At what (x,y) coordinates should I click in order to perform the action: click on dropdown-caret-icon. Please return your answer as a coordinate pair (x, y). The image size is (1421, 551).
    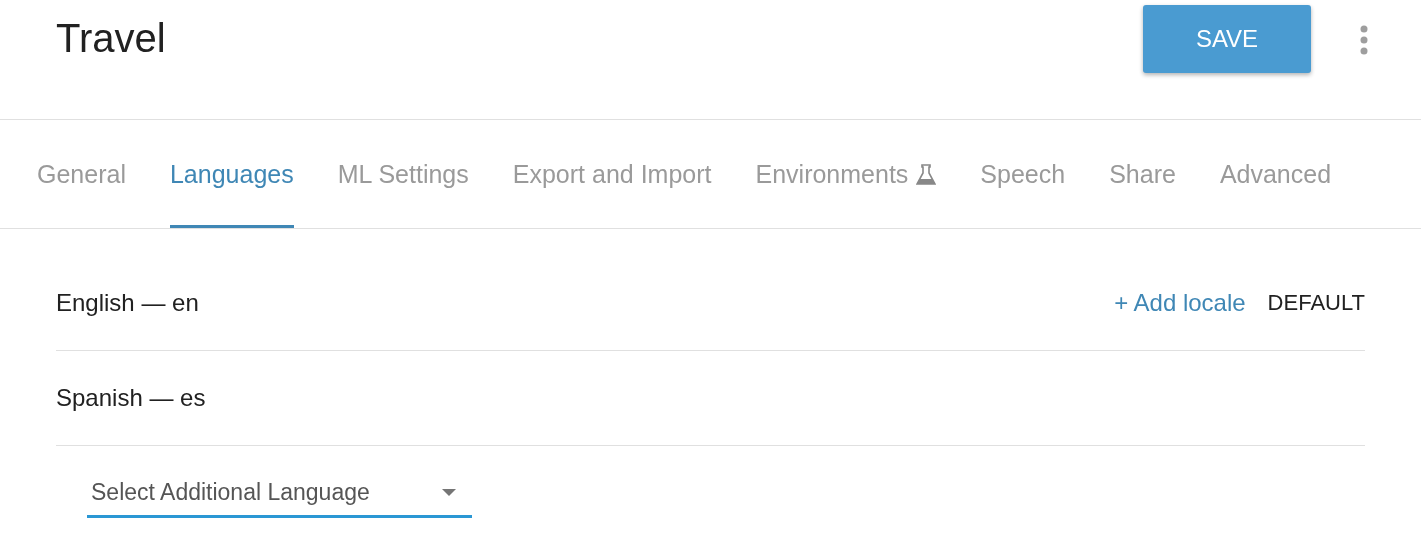
    Looking at the image, I should click on (449, 492).